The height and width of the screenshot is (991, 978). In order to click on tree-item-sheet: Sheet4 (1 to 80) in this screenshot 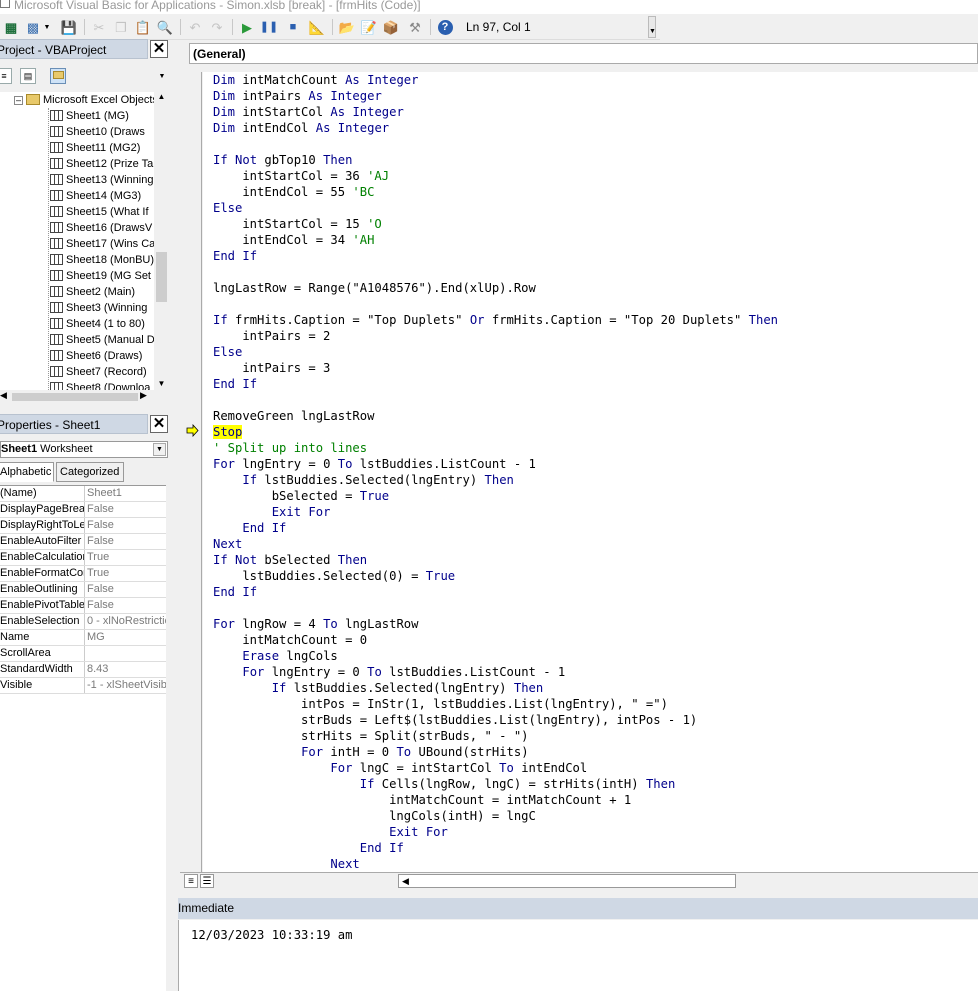, I will do `click(97, 324)`.